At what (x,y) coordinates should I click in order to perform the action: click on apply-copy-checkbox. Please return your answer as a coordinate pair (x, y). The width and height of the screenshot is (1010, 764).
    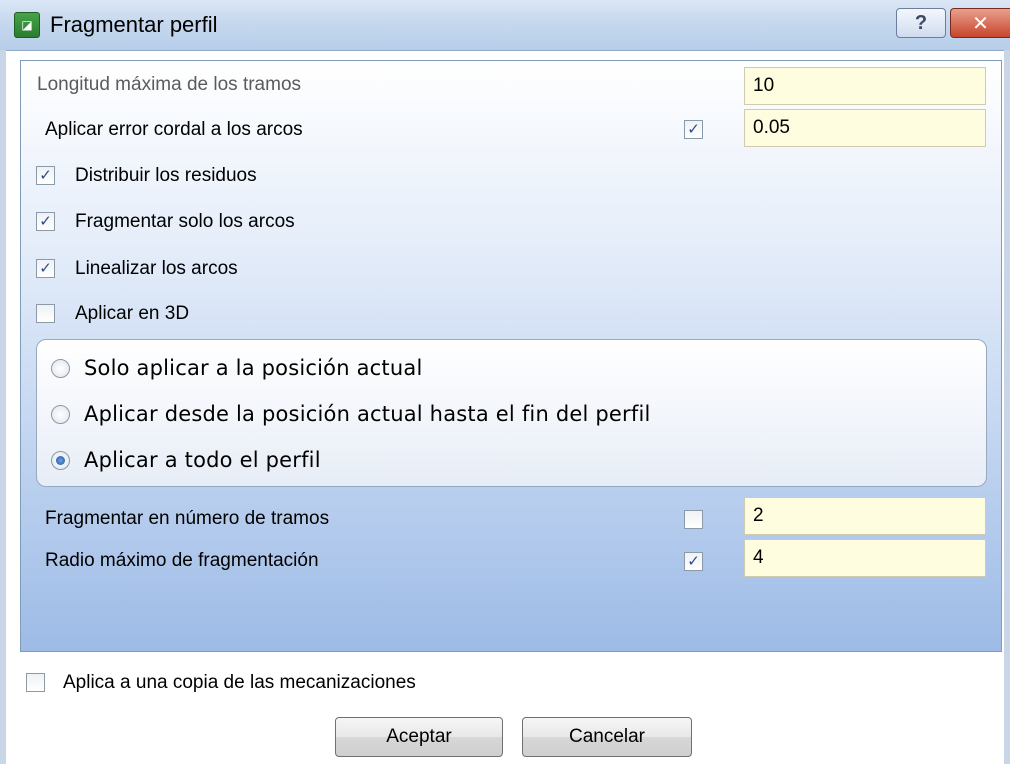
    Looking at the image, I should click on (35, 682).